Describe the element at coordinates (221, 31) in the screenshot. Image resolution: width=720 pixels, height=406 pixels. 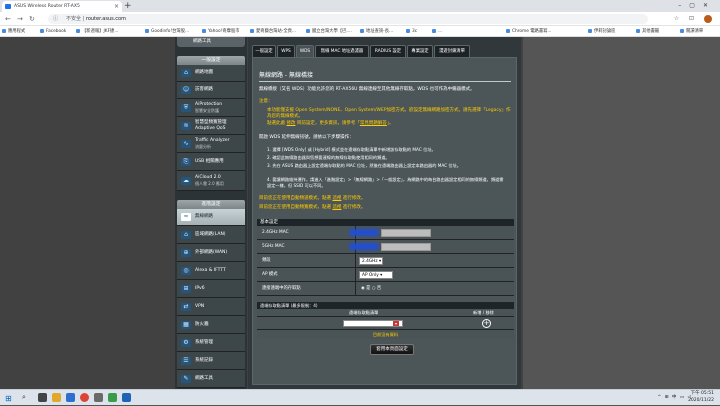
I see `bookmark-item: Yahoo!奇摩股市` at that location.